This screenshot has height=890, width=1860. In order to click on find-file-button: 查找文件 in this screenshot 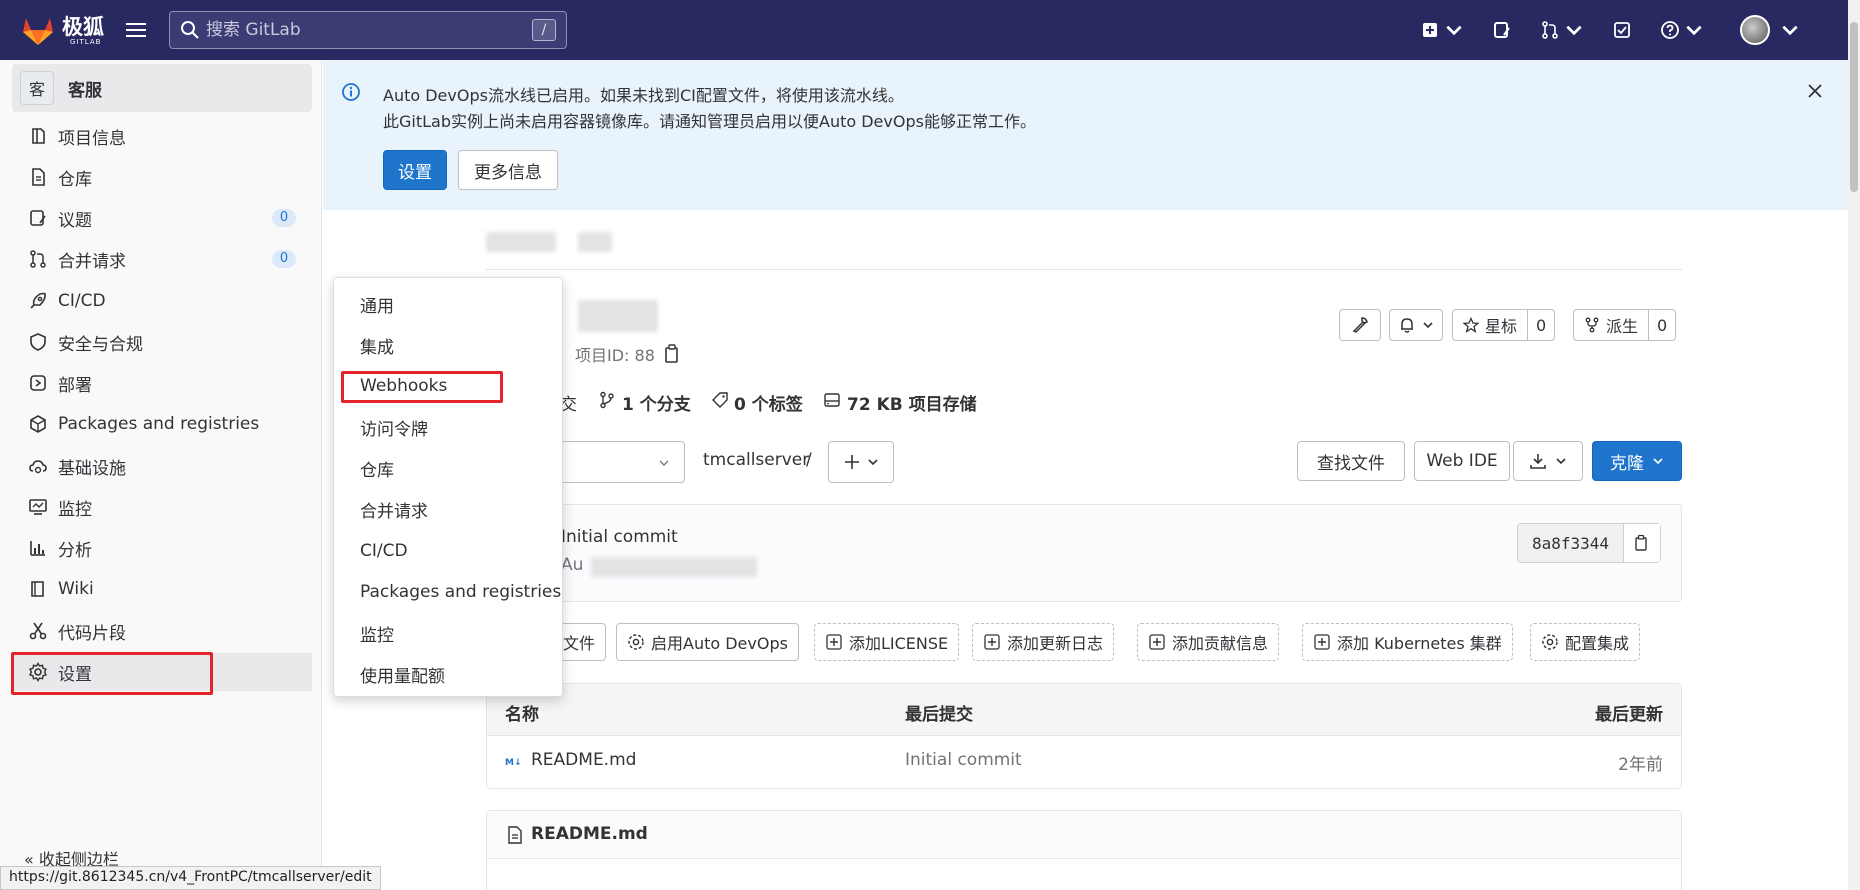, I will do `click(1351, 461)`.